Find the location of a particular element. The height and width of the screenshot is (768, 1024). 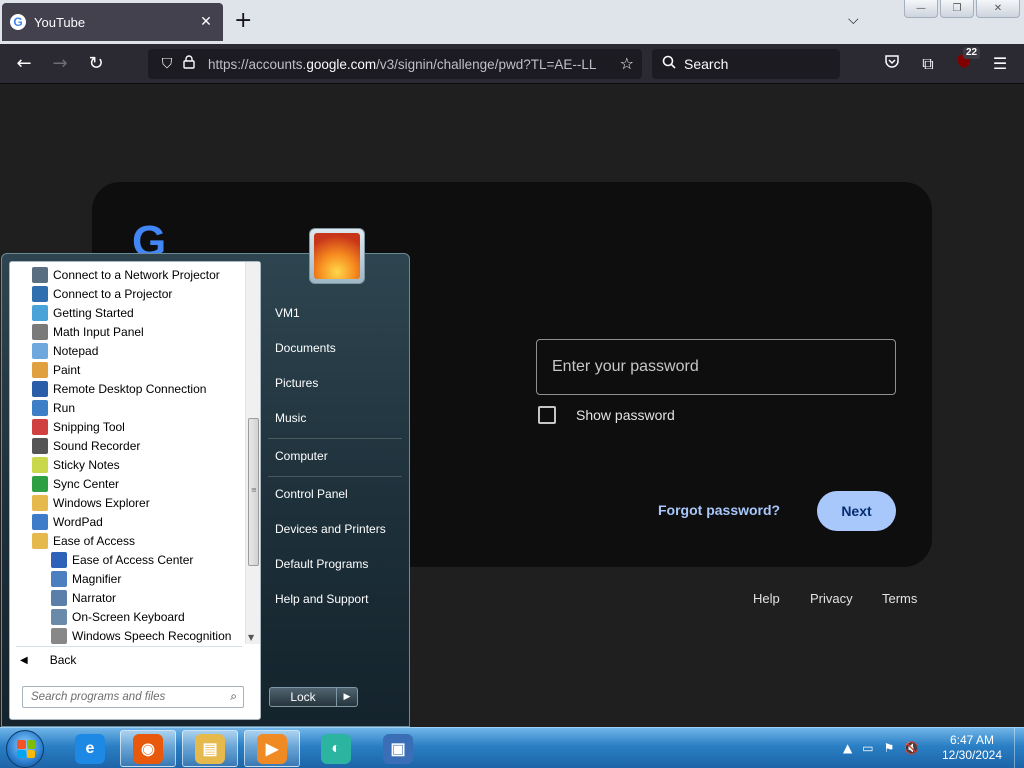

taskbar-app-button: ◐ is located at coordinates (336, 748).